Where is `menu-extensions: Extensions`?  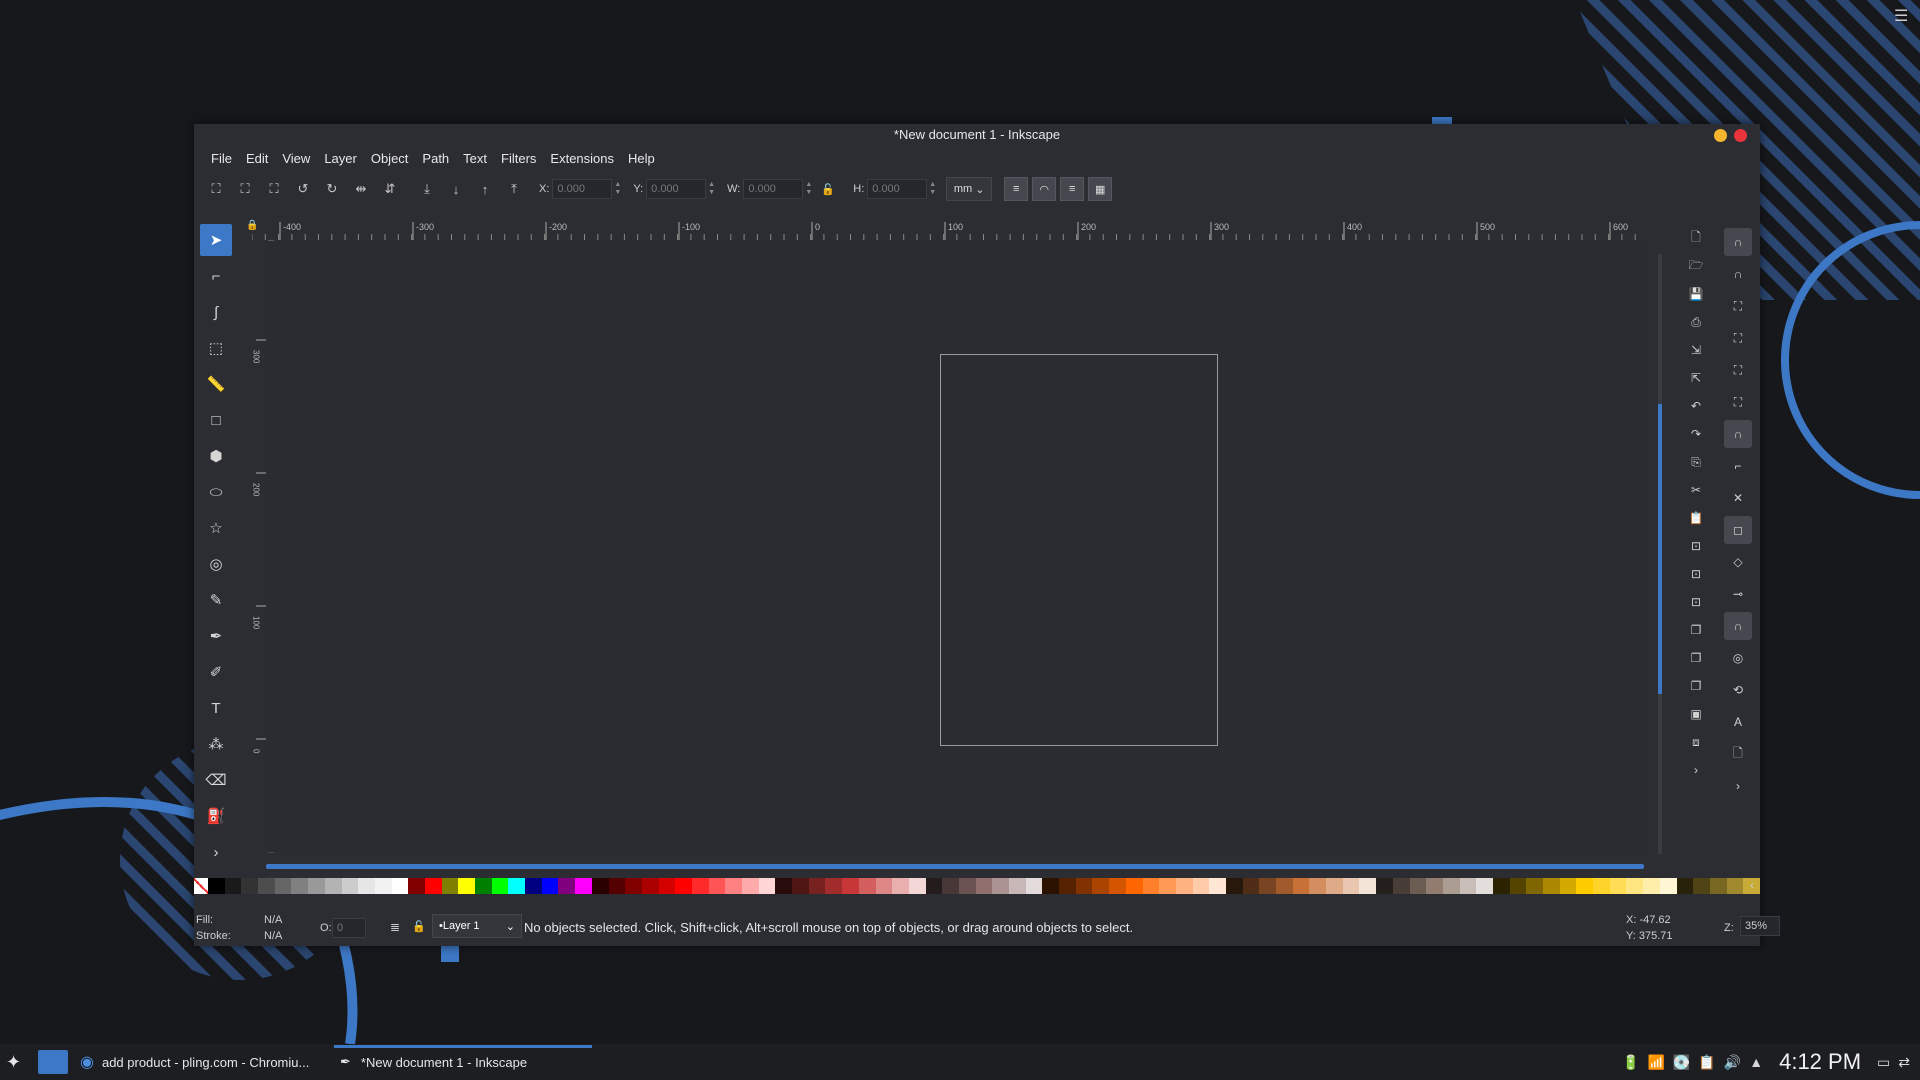 menu-extensions: Extensions is located at coordinates (582, 158).